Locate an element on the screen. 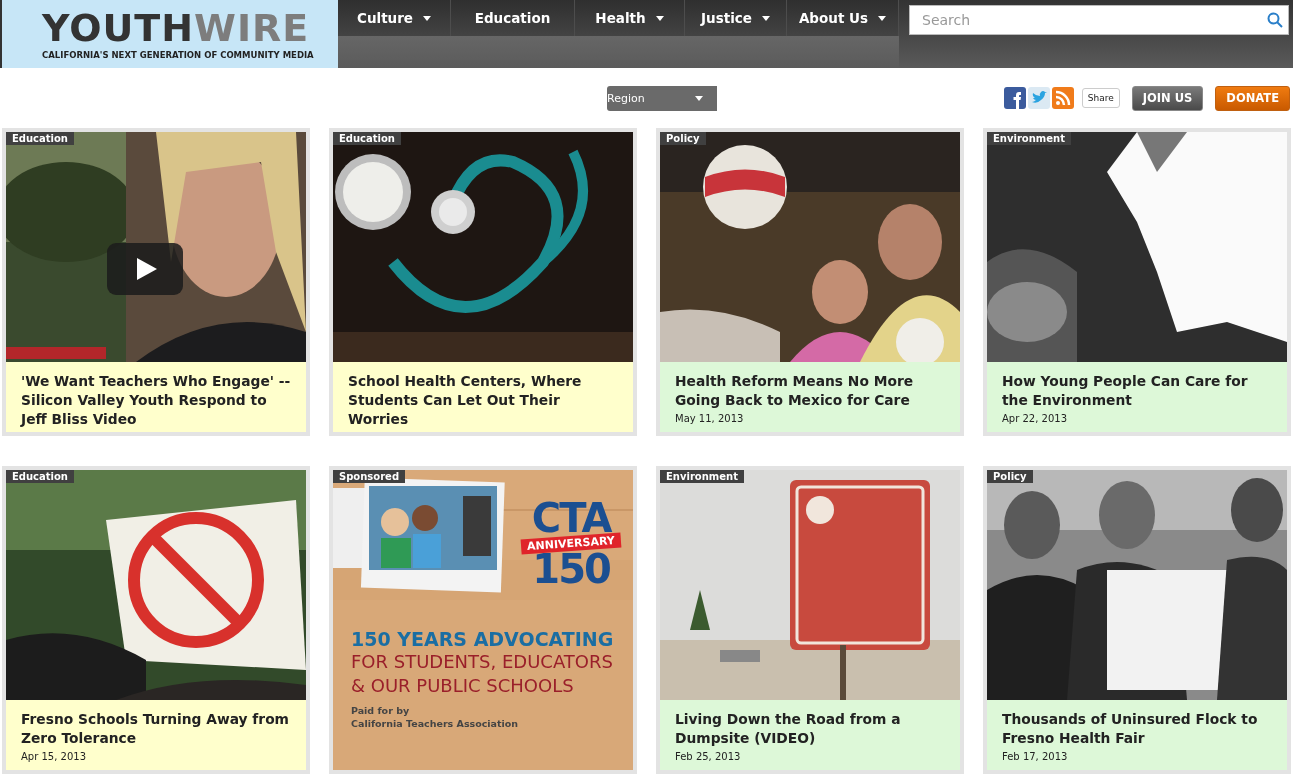 Image resolution: width=1293 pixels, height=778 pixels. join-button: JOIN US is located at coordinates (1167, 98).